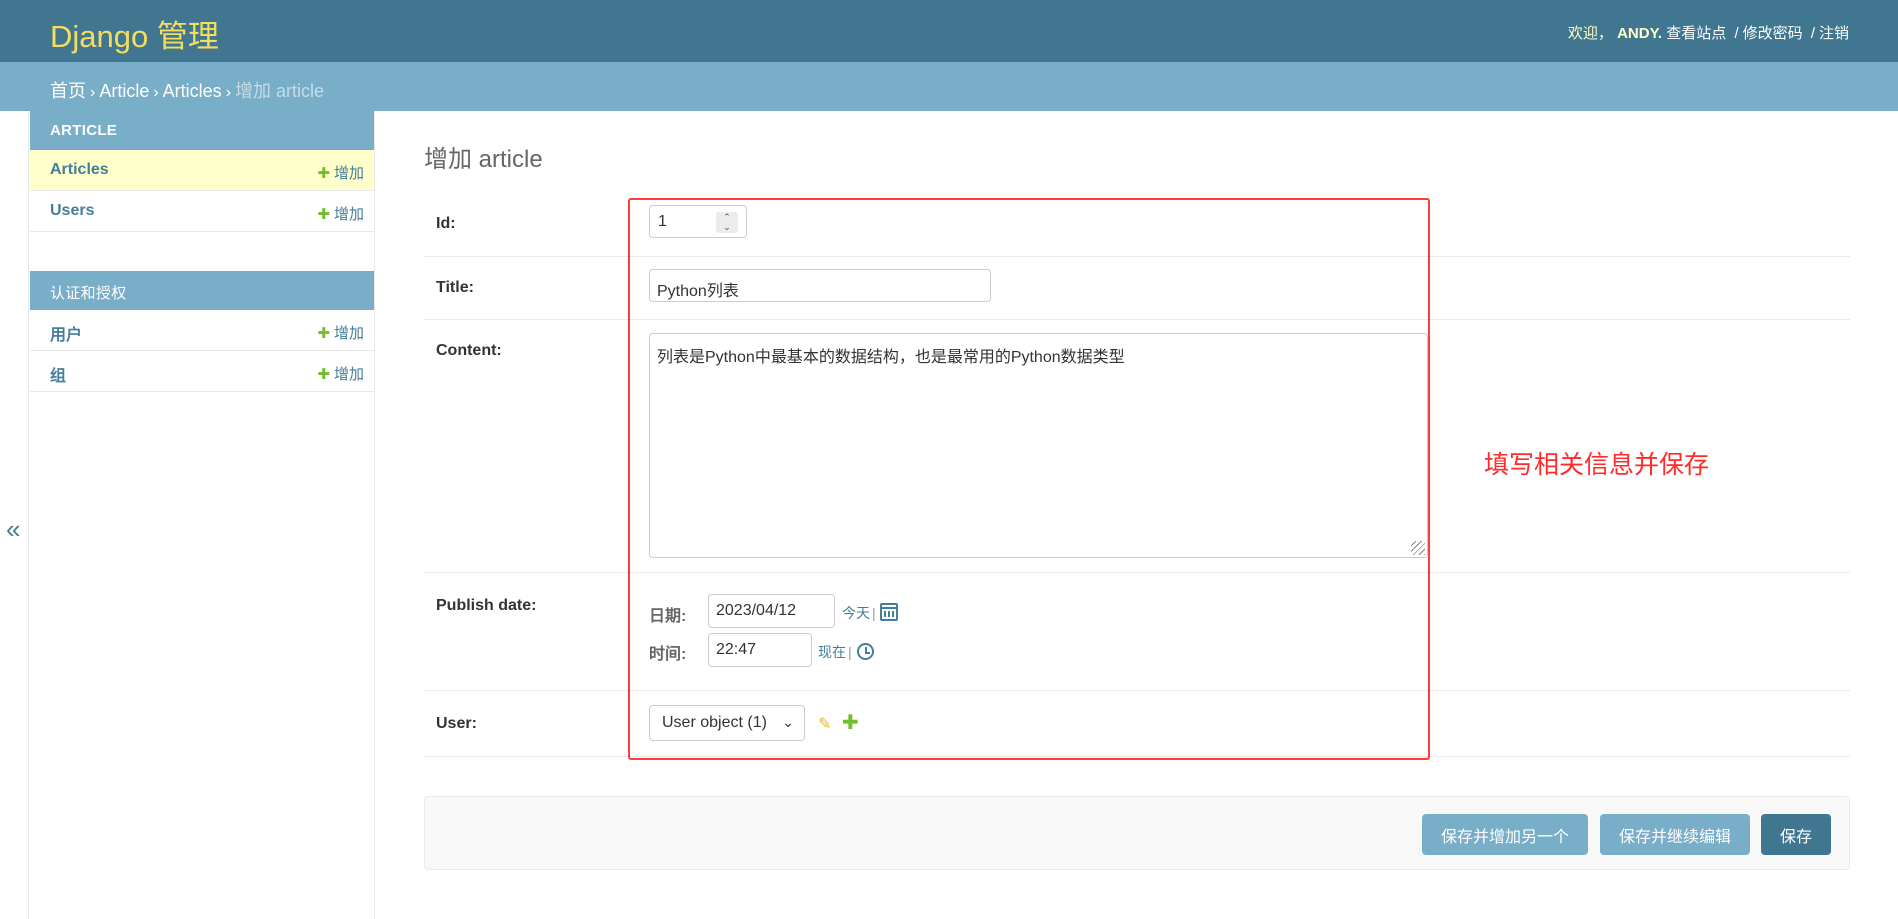 The image size is (1898, 919). I want to click on view-site-link: 查看站点, so click(1696, 33).